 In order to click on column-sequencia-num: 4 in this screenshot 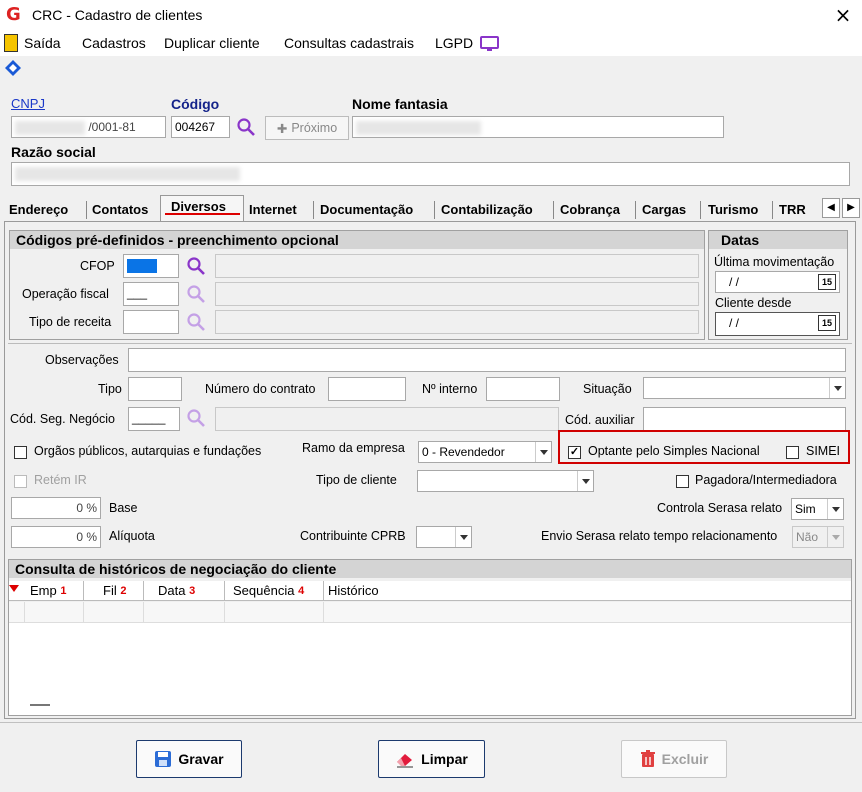, I will do `click(301, 591)`.